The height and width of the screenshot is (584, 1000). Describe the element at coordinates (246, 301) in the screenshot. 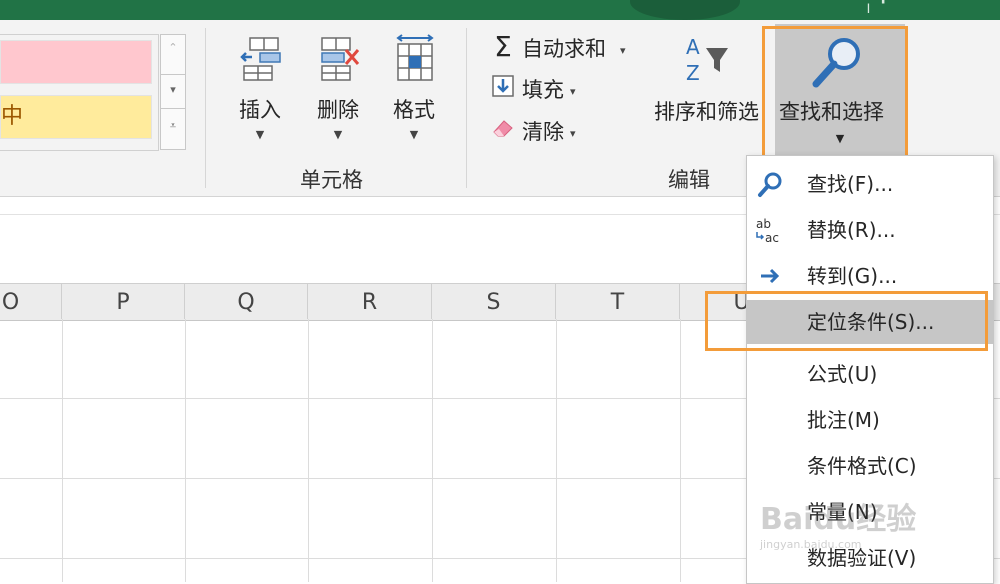

I see `column-header-q: Q` at that location.